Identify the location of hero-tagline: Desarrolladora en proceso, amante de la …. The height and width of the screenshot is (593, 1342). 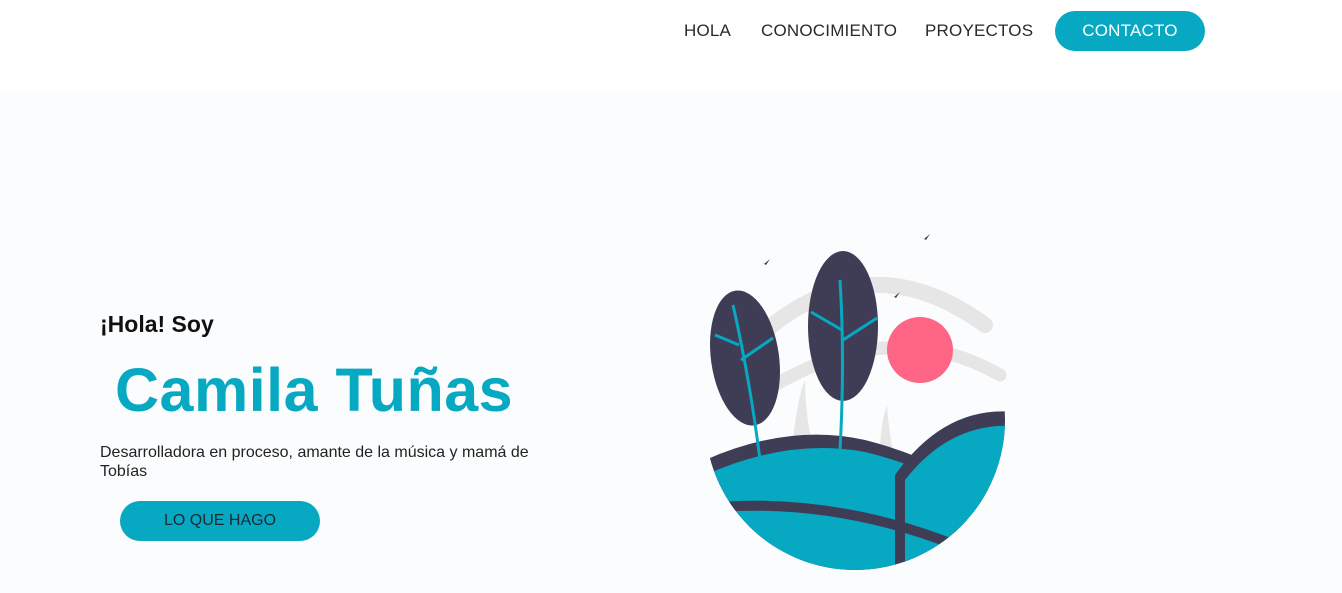
(314, 462).